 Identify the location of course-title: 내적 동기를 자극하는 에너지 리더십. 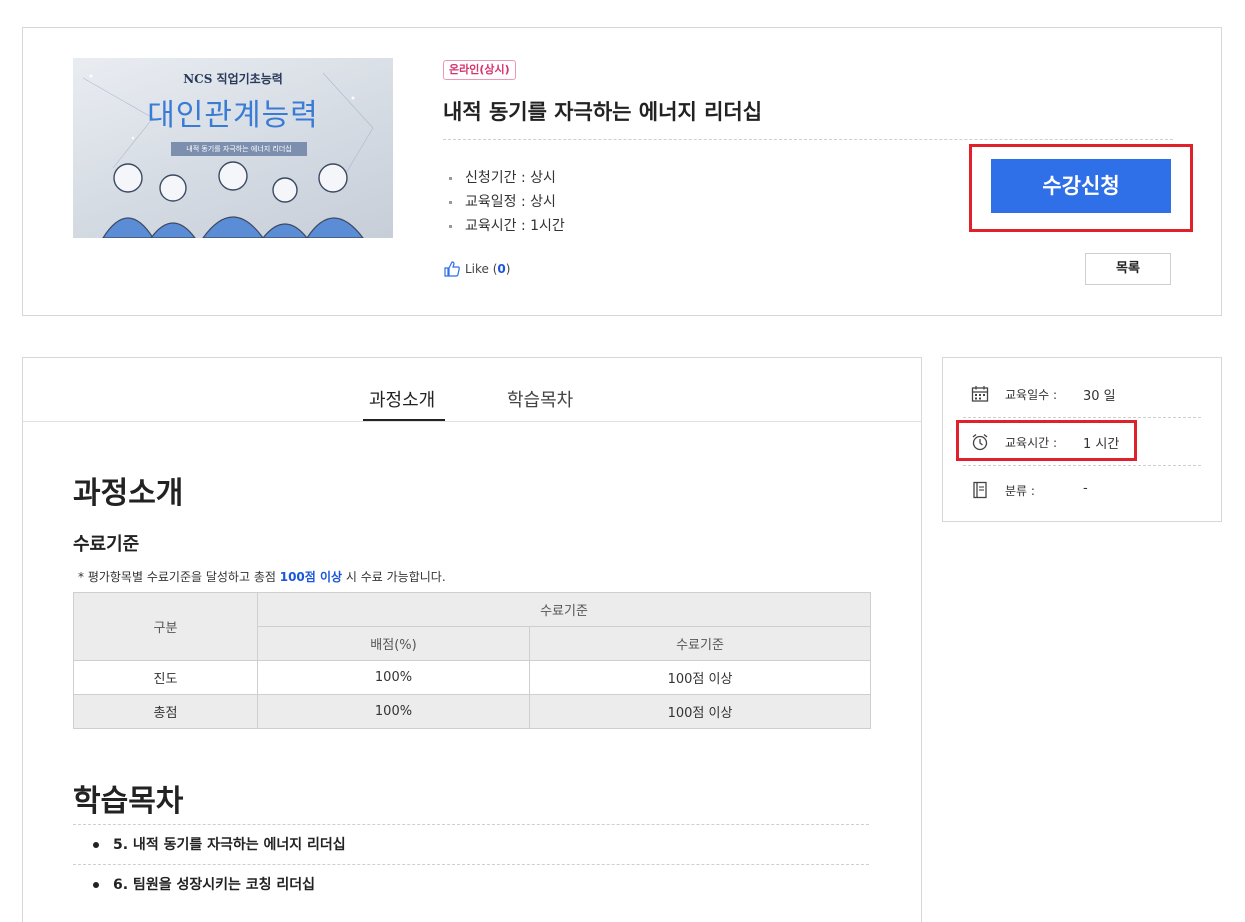
(603, 112).